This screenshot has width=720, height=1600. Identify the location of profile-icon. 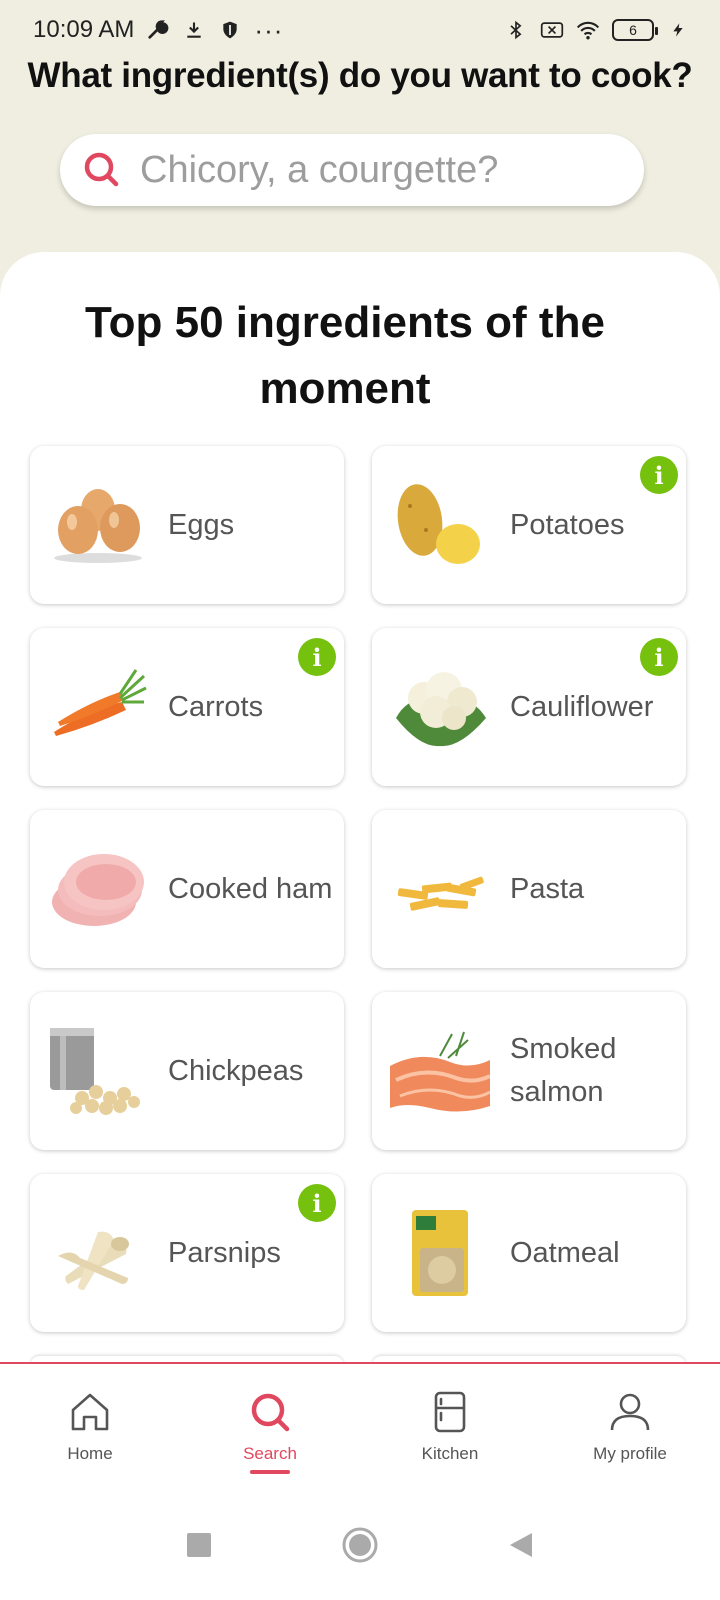
(630, 1412).